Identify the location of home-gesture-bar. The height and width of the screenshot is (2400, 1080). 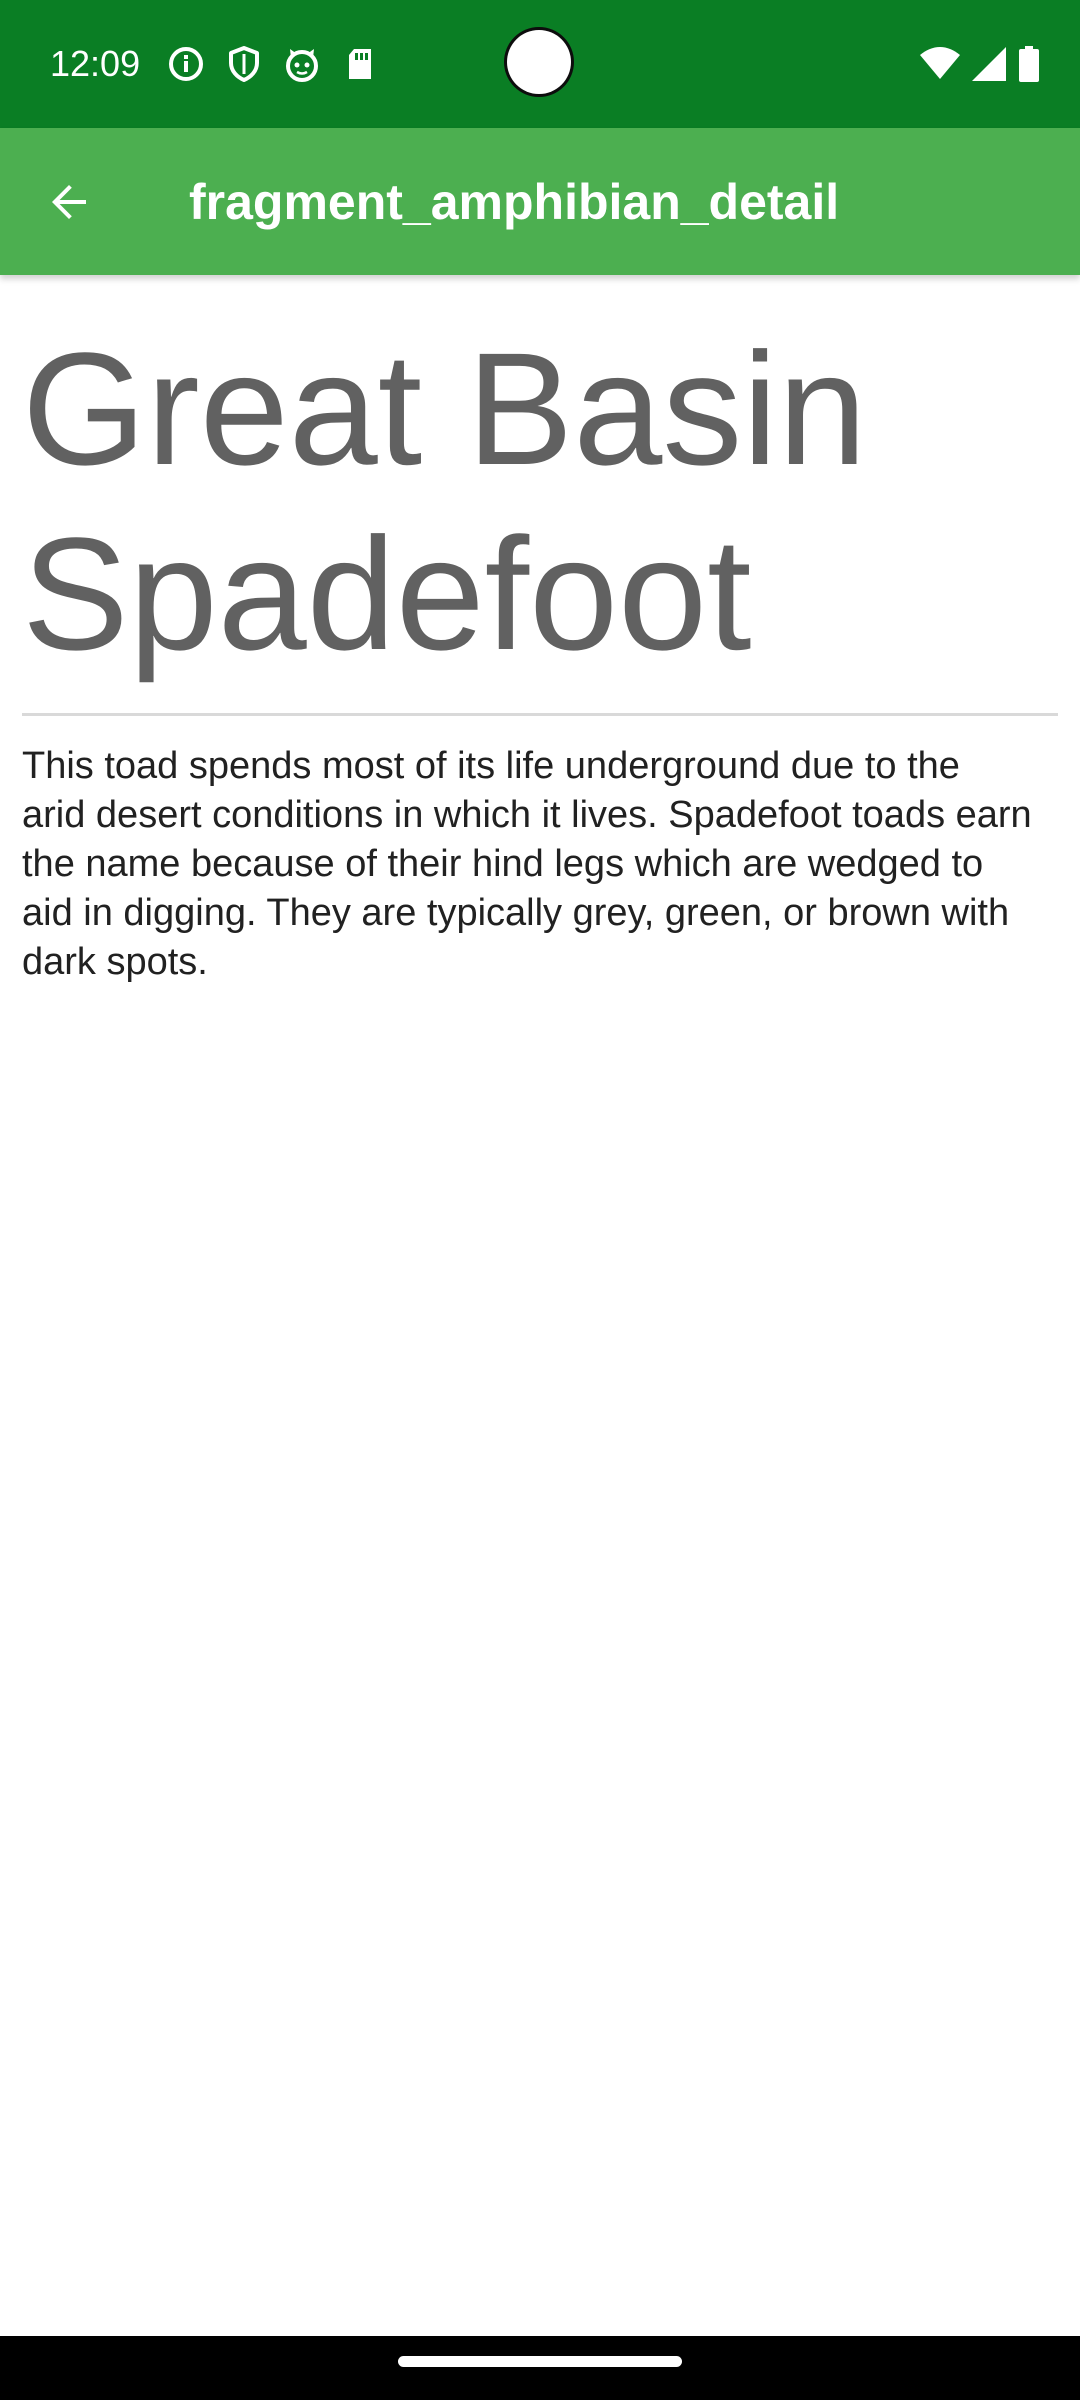
(540, 2361).